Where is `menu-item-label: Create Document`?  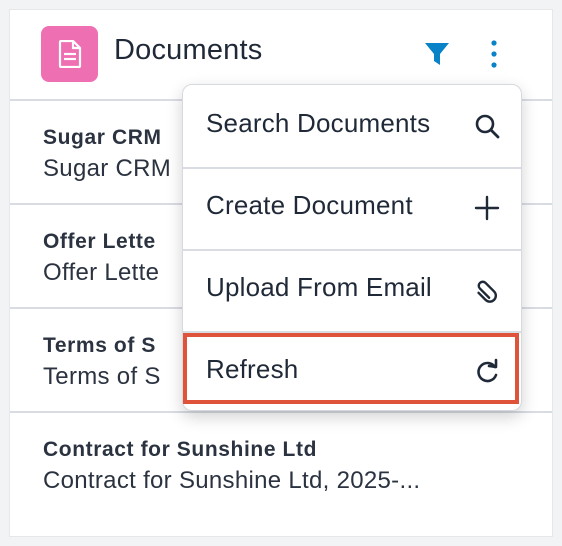 menu-item-label: Create Document is located at coordinates (309, 205).